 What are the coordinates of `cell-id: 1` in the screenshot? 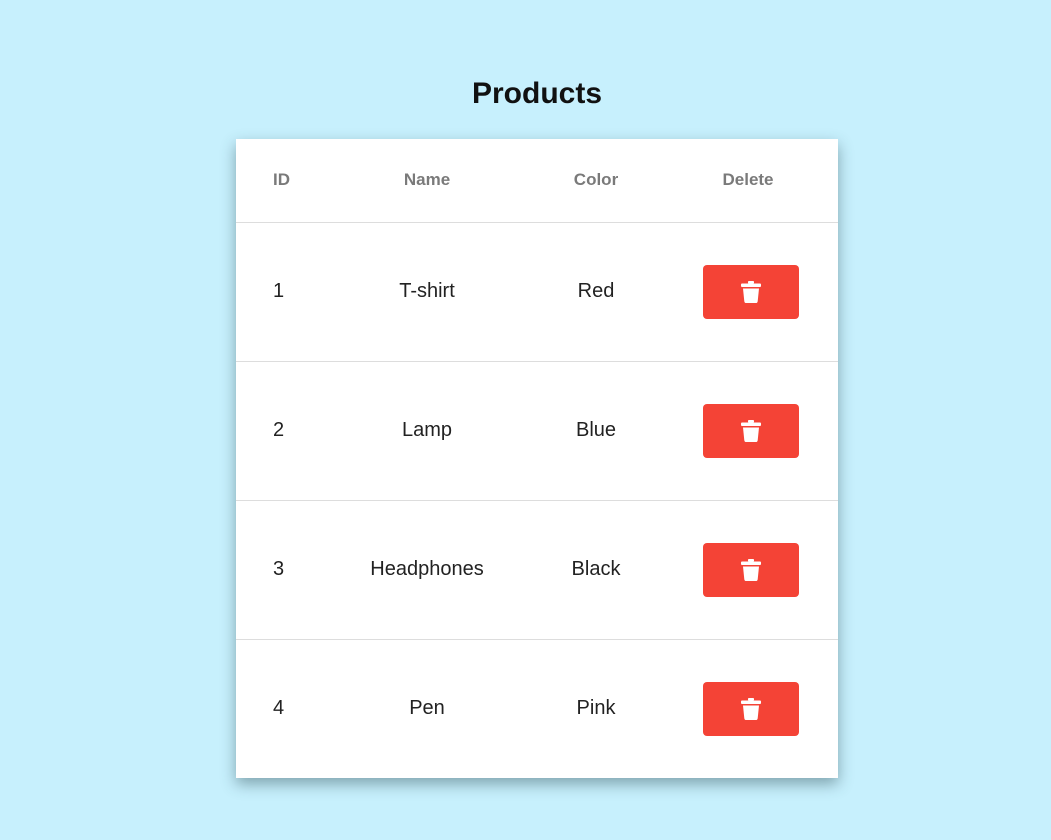 It's located at (278, 292).